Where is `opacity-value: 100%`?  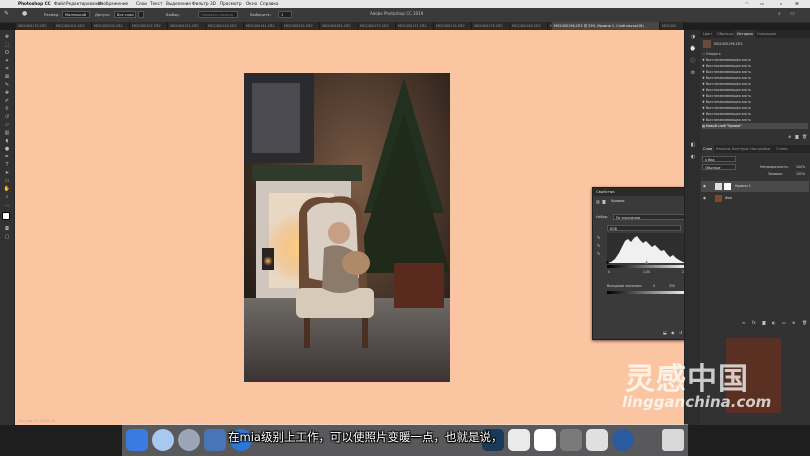
opacity-value: 100% is located at coordinates (800, 167).